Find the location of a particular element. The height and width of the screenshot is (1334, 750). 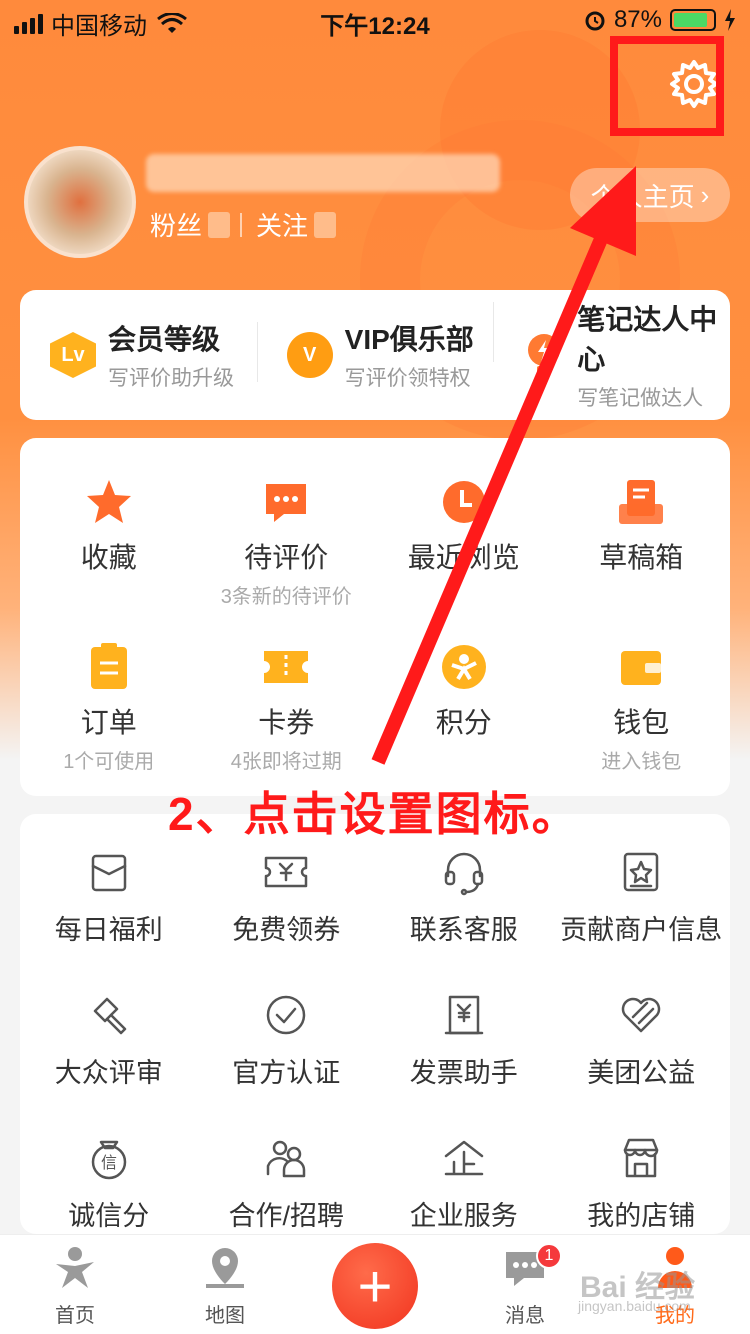

gavel-icon is located at coordinates (109, 1015).